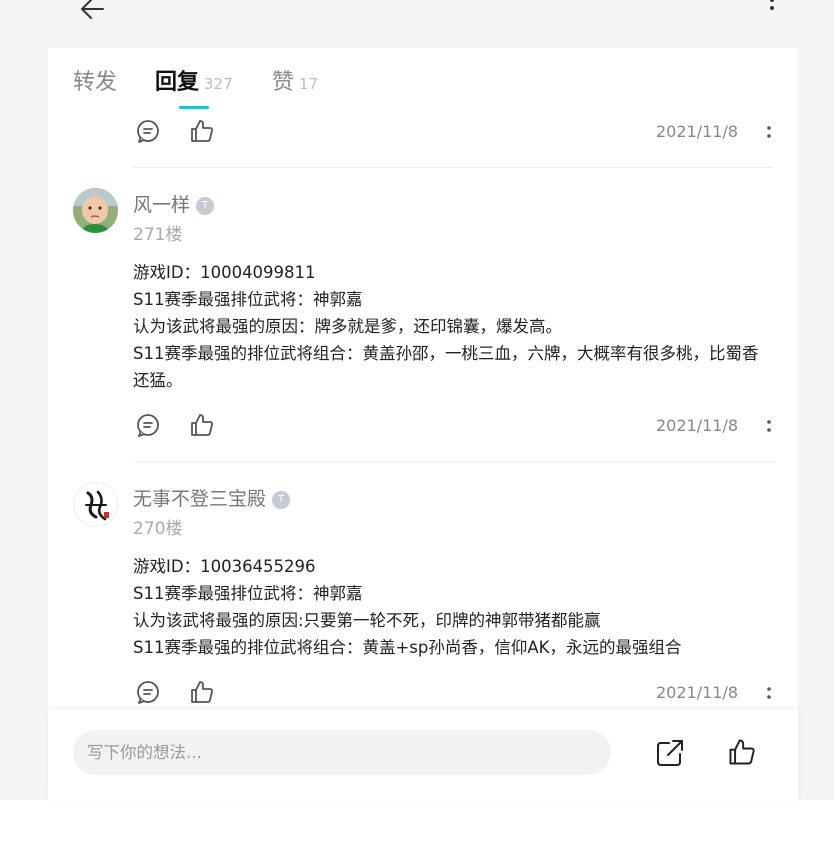 The width and height of the screenshot is (834, 867). Describe the element at coordinates (158, 529) in the screenshot. I see `floor-number: 270楼` at that location.